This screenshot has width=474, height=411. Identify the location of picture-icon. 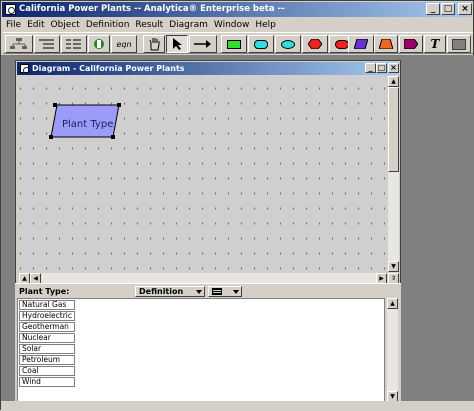
(459, 44).